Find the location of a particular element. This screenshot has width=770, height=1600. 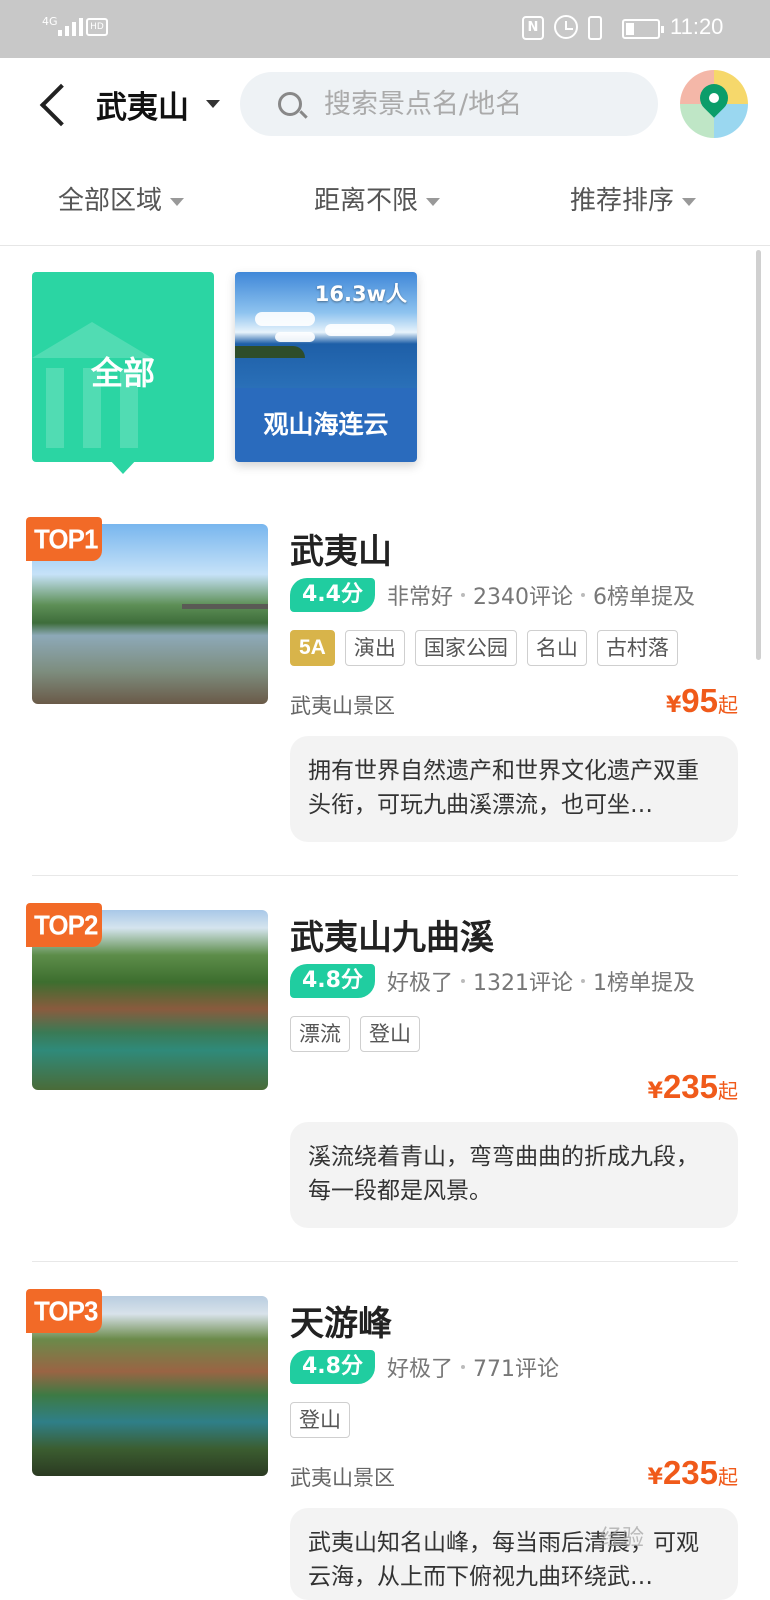

header: 武夷山 is located at coordinates (385, 106).